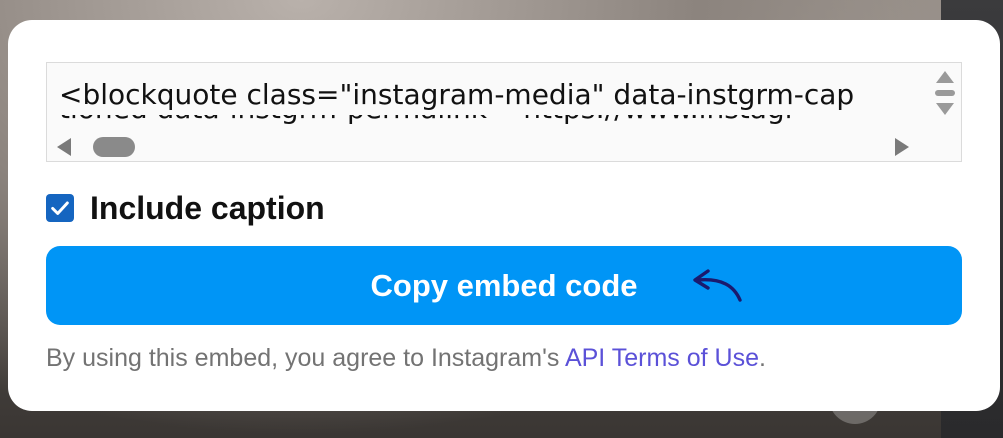  I want to click on include-caption-checkbox, so click(60, 208).